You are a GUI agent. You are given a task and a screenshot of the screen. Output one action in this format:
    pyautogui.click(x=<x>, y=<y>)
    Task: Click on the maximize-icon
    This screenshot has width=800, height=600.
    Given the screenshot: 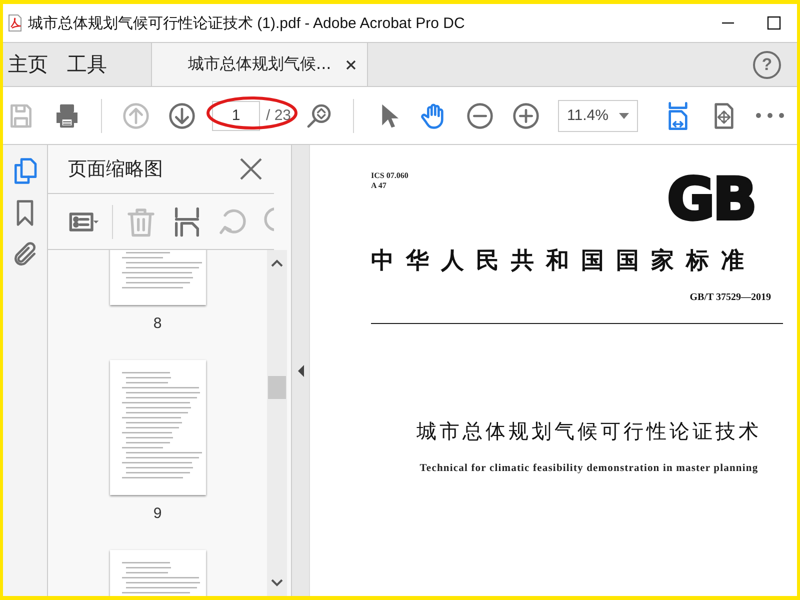 What is the action you would take?
    pyautogui.click(x=774, y=23)
    